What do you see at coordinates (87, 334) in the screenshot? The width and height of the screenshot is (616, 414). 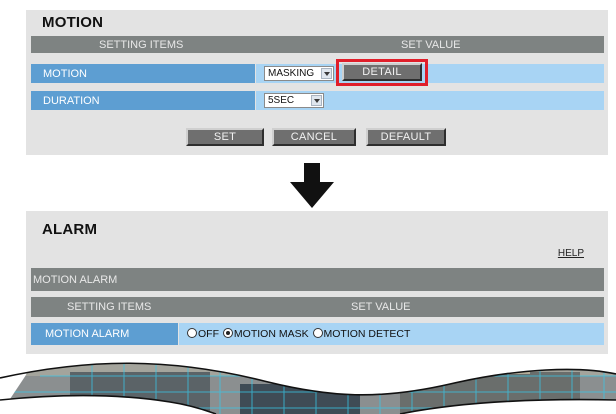 I see `motion-alarm-row-label-text: MOTION ALARM` at bounding box center [87, 334].